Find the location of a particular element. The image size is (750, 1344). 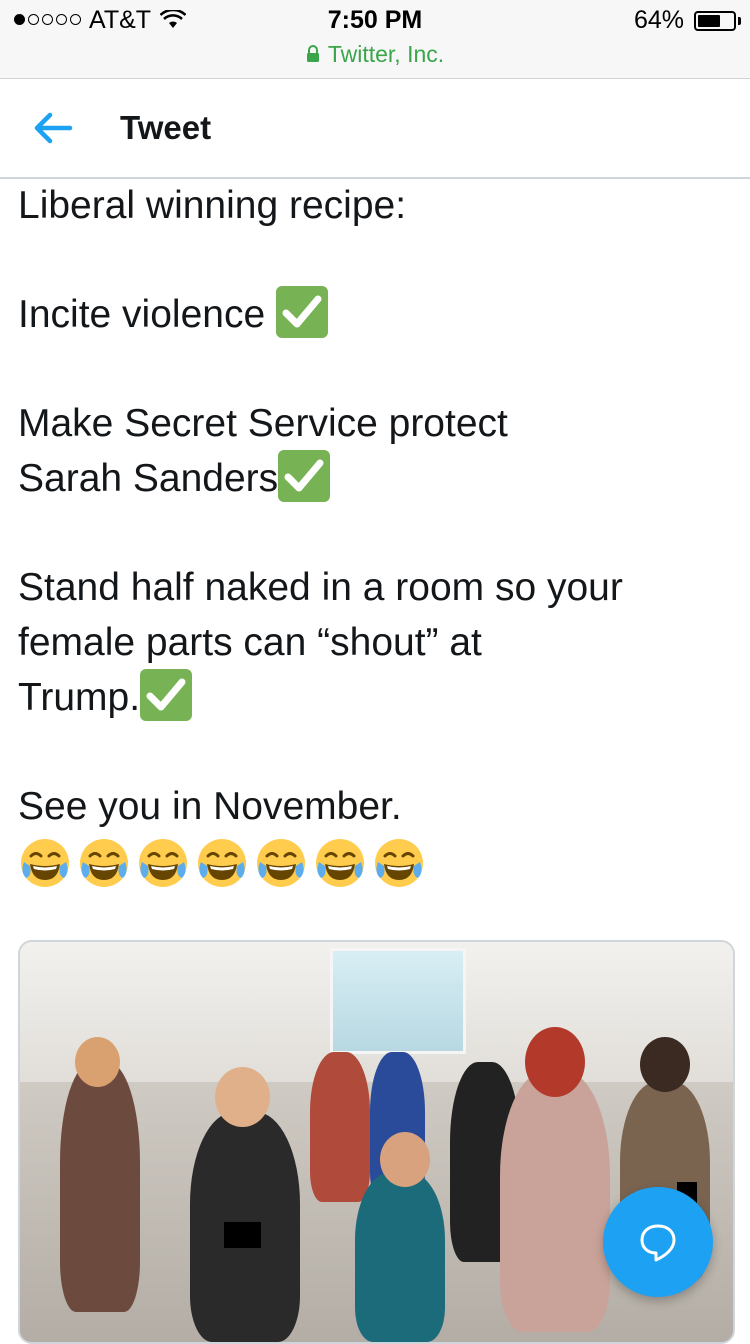

tweet-line: Incite violence is located at coordinates (374, 313).